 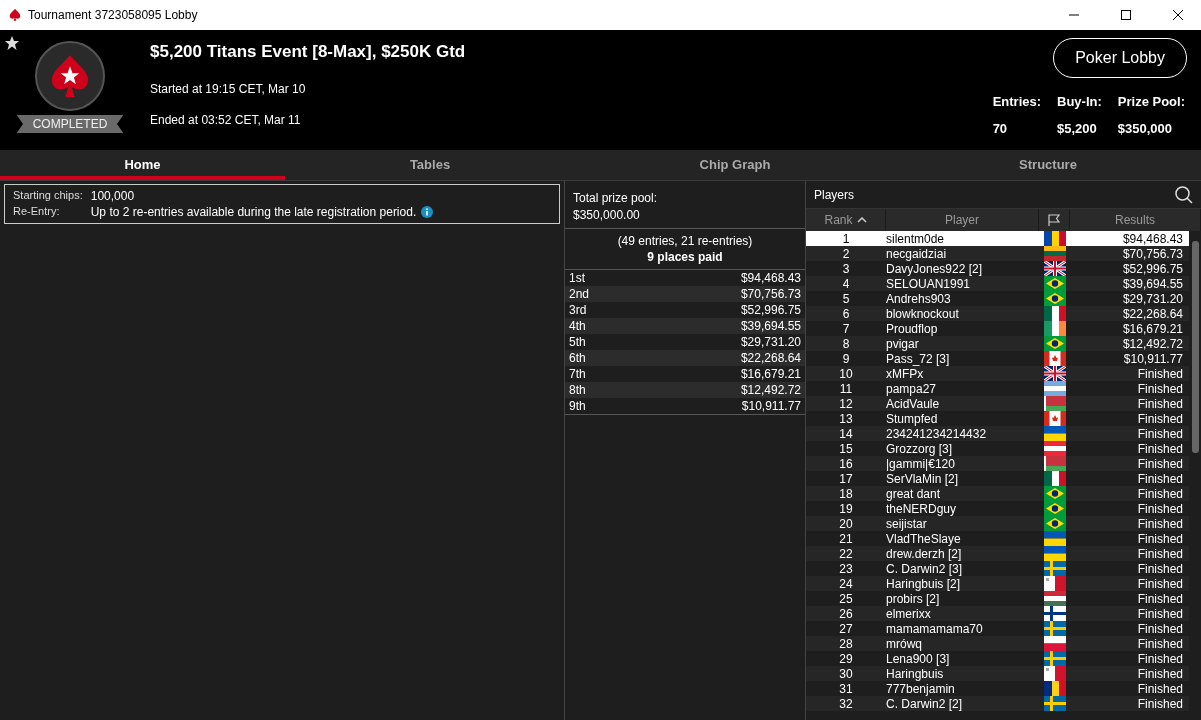 What do you see at coordinates (1126, 15) in the screenshot?
I see `maximize-button` at bounding box center [1126, 15].